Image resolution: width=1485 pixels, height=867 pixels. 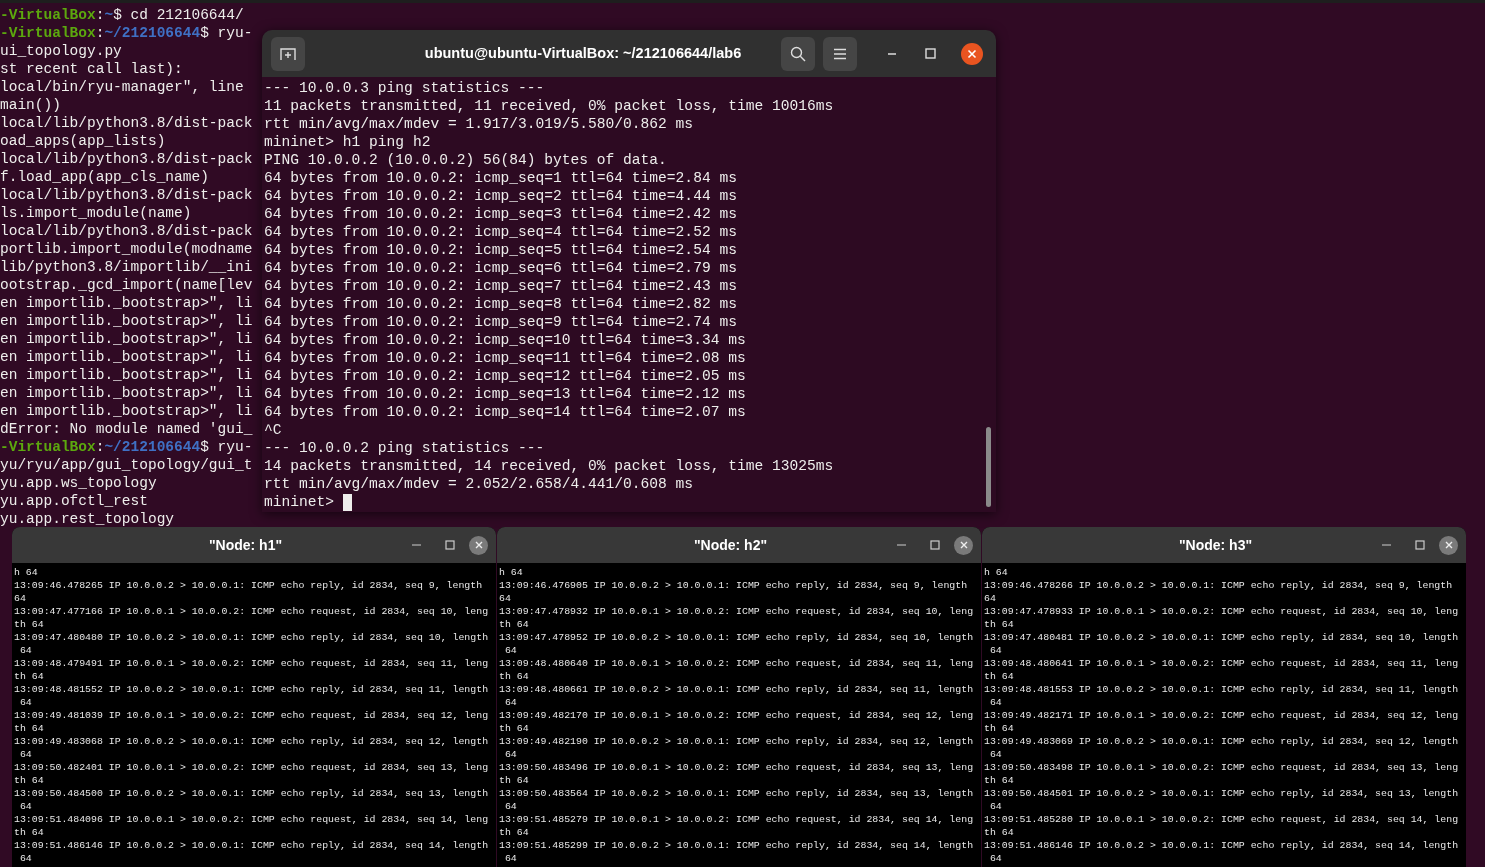 What do you see at coordinates (251, 793) in the screenshot?
I see `terminal-line: 13:09:50.484500 IP 10.0.0.2 > 10.0.0.1: ICMP echo reply, id 2834, seq 13, length` at bounding box center [251, 793].